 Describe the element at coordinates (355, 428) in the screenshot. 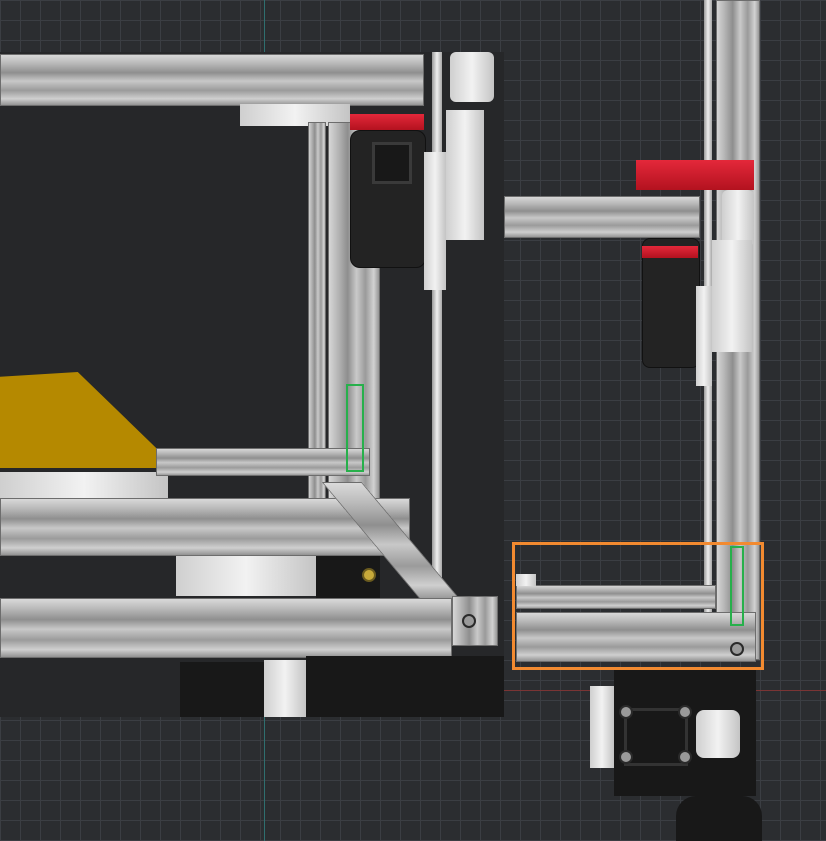

I see `highlight-marker-left` at that location.